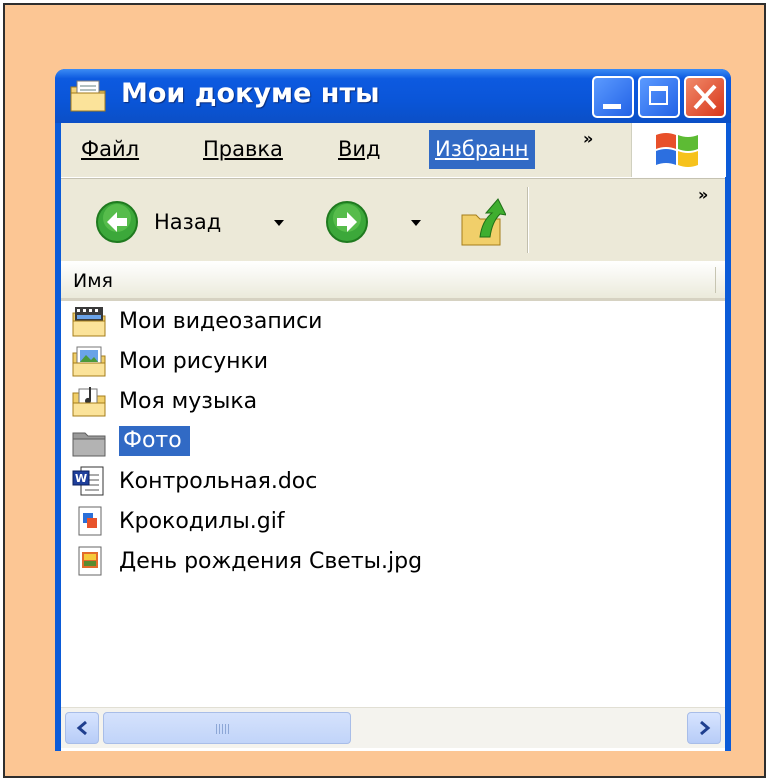 Image resolution: width=771 pixels, height=782 pixels. Describe the element at coordinates (89, 444) in the screenshot. I see `folder-icon` at that location.